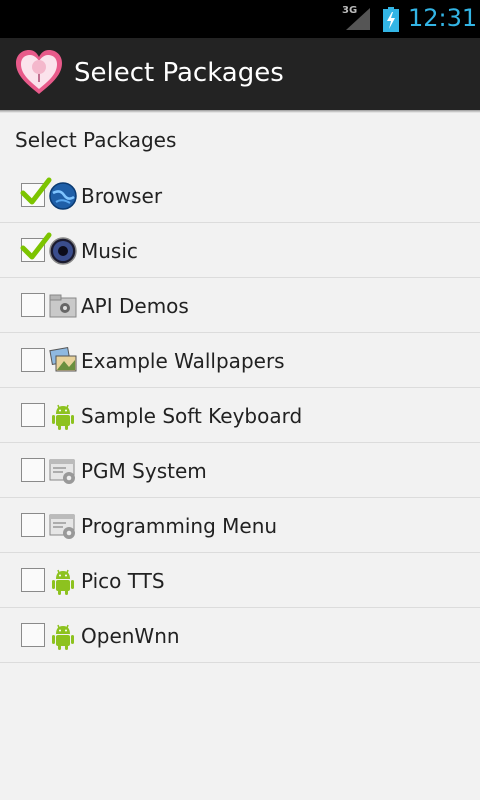  What do you see at coordinates (123, 581) in the screenshot?
I see `package-label: Pico TTS` at bounding box center [123, 581].